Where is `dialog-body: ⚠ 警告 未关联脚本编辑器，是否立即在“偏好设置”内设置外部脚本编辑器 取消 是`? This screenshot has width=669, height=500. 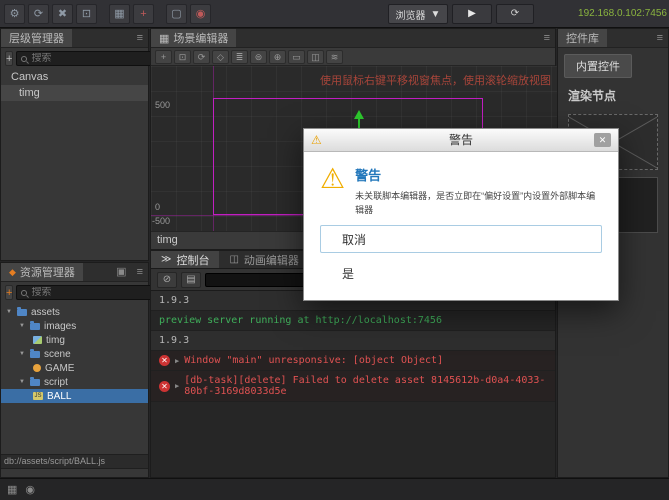
dialog-body: ⚠ 警告 未关联脚本编辑器，是否立即在“偏好设置”内设置外部脚本编辑器 取消 是 is located at coordinates (461, 218).